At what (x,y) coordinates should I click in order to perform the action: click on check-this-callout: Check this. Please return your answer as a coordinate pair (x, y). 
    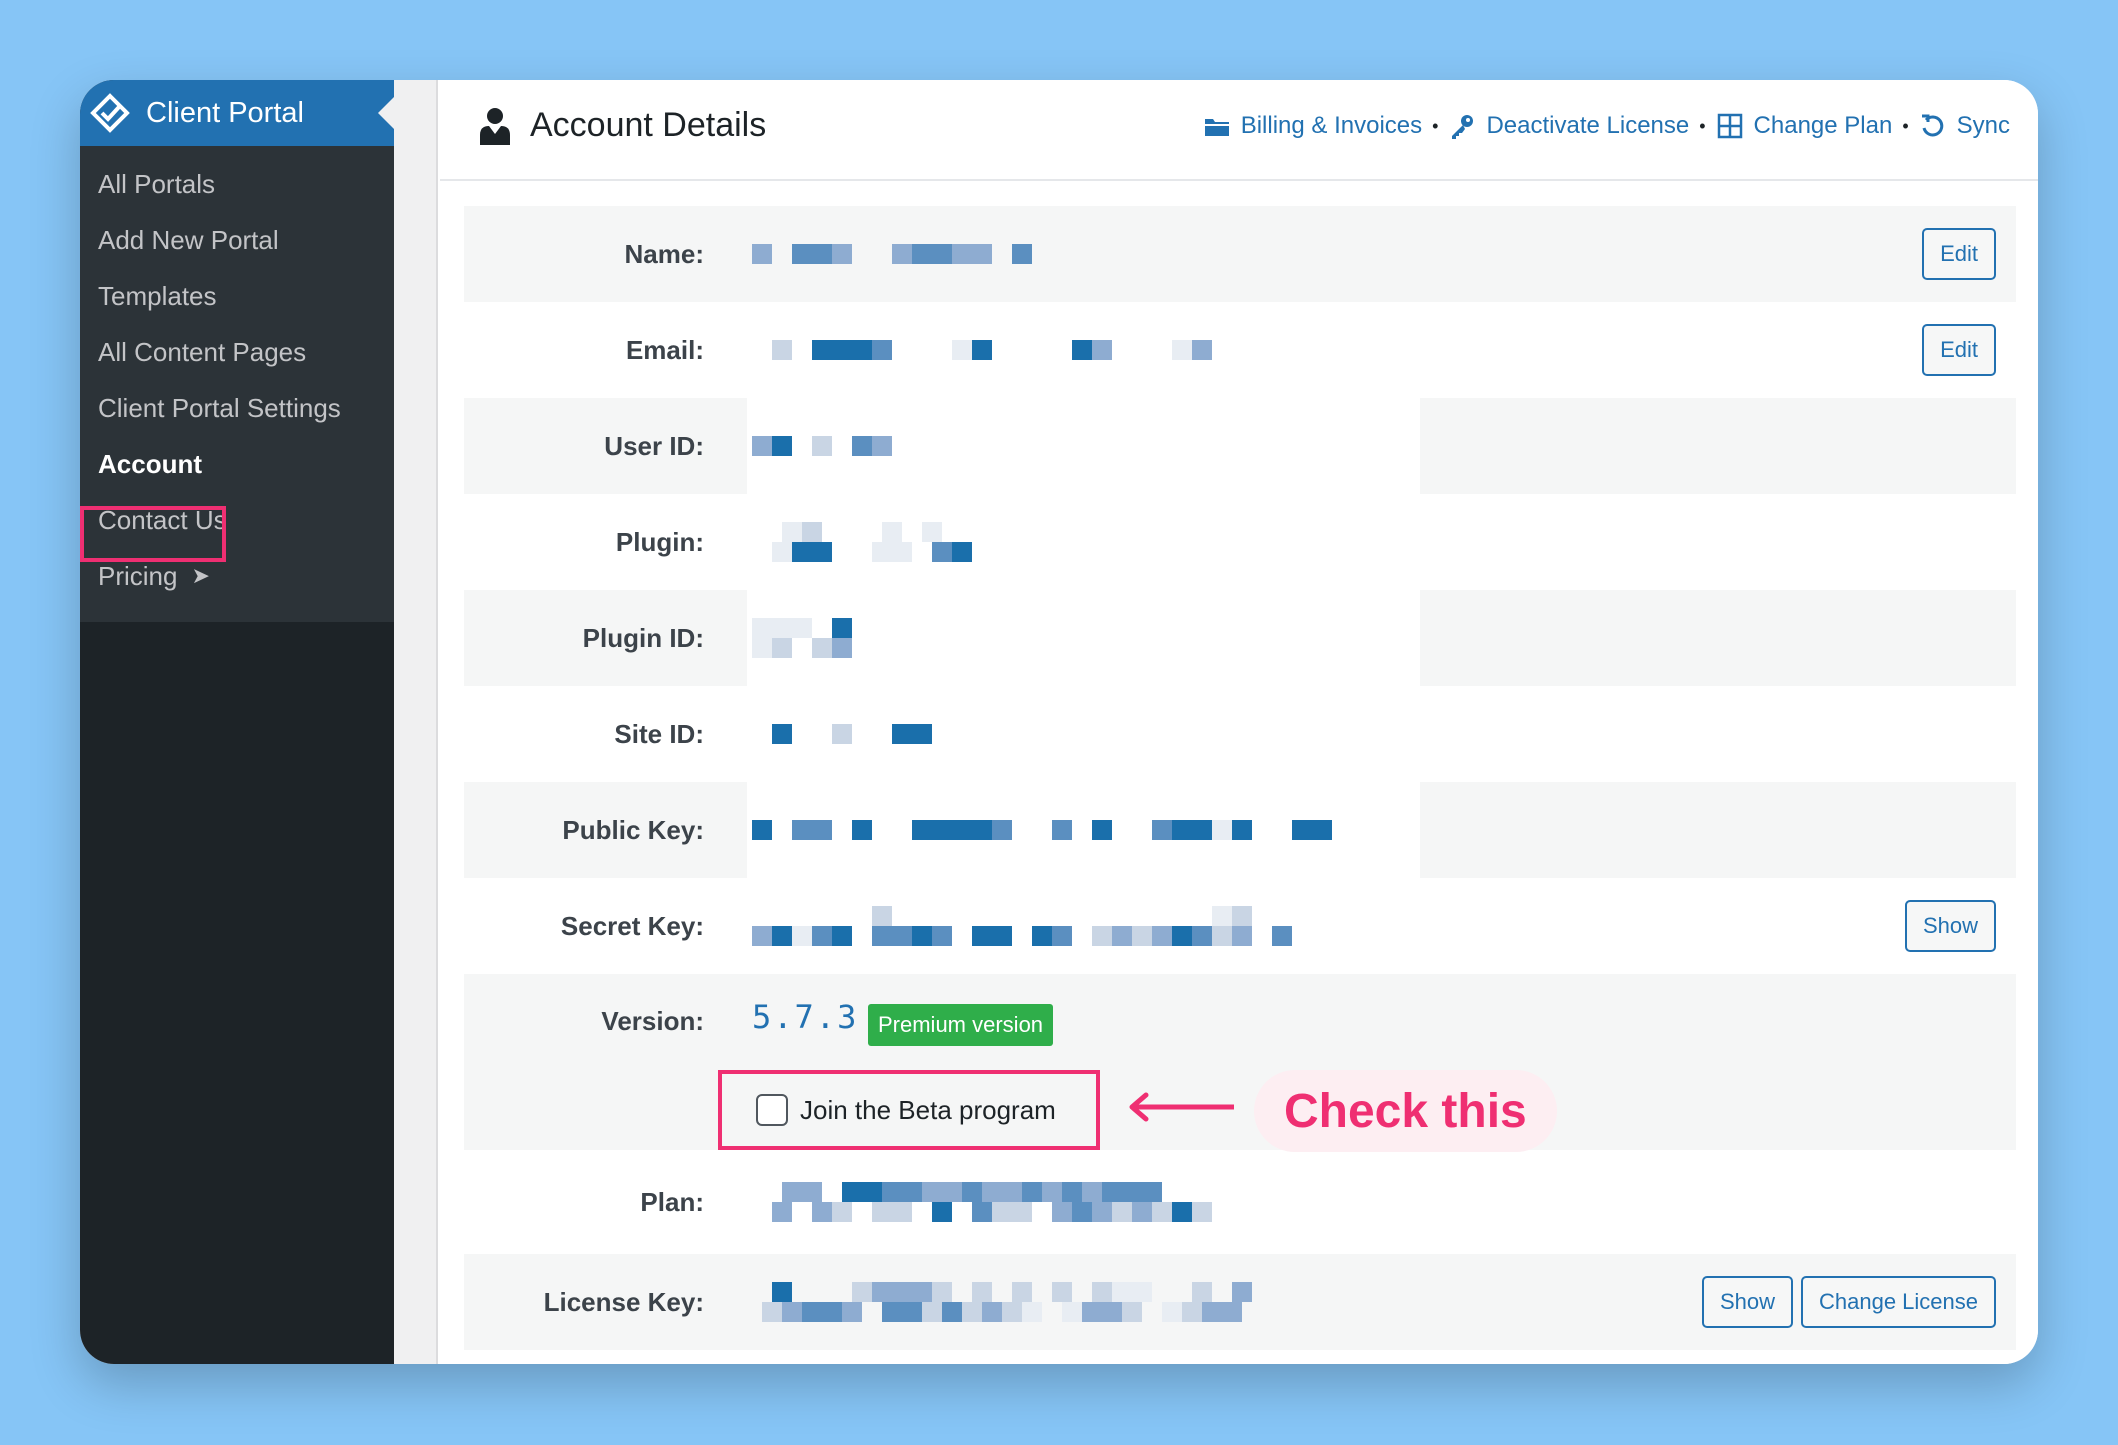
    Looking at the image, I should click on (1405, 1111).